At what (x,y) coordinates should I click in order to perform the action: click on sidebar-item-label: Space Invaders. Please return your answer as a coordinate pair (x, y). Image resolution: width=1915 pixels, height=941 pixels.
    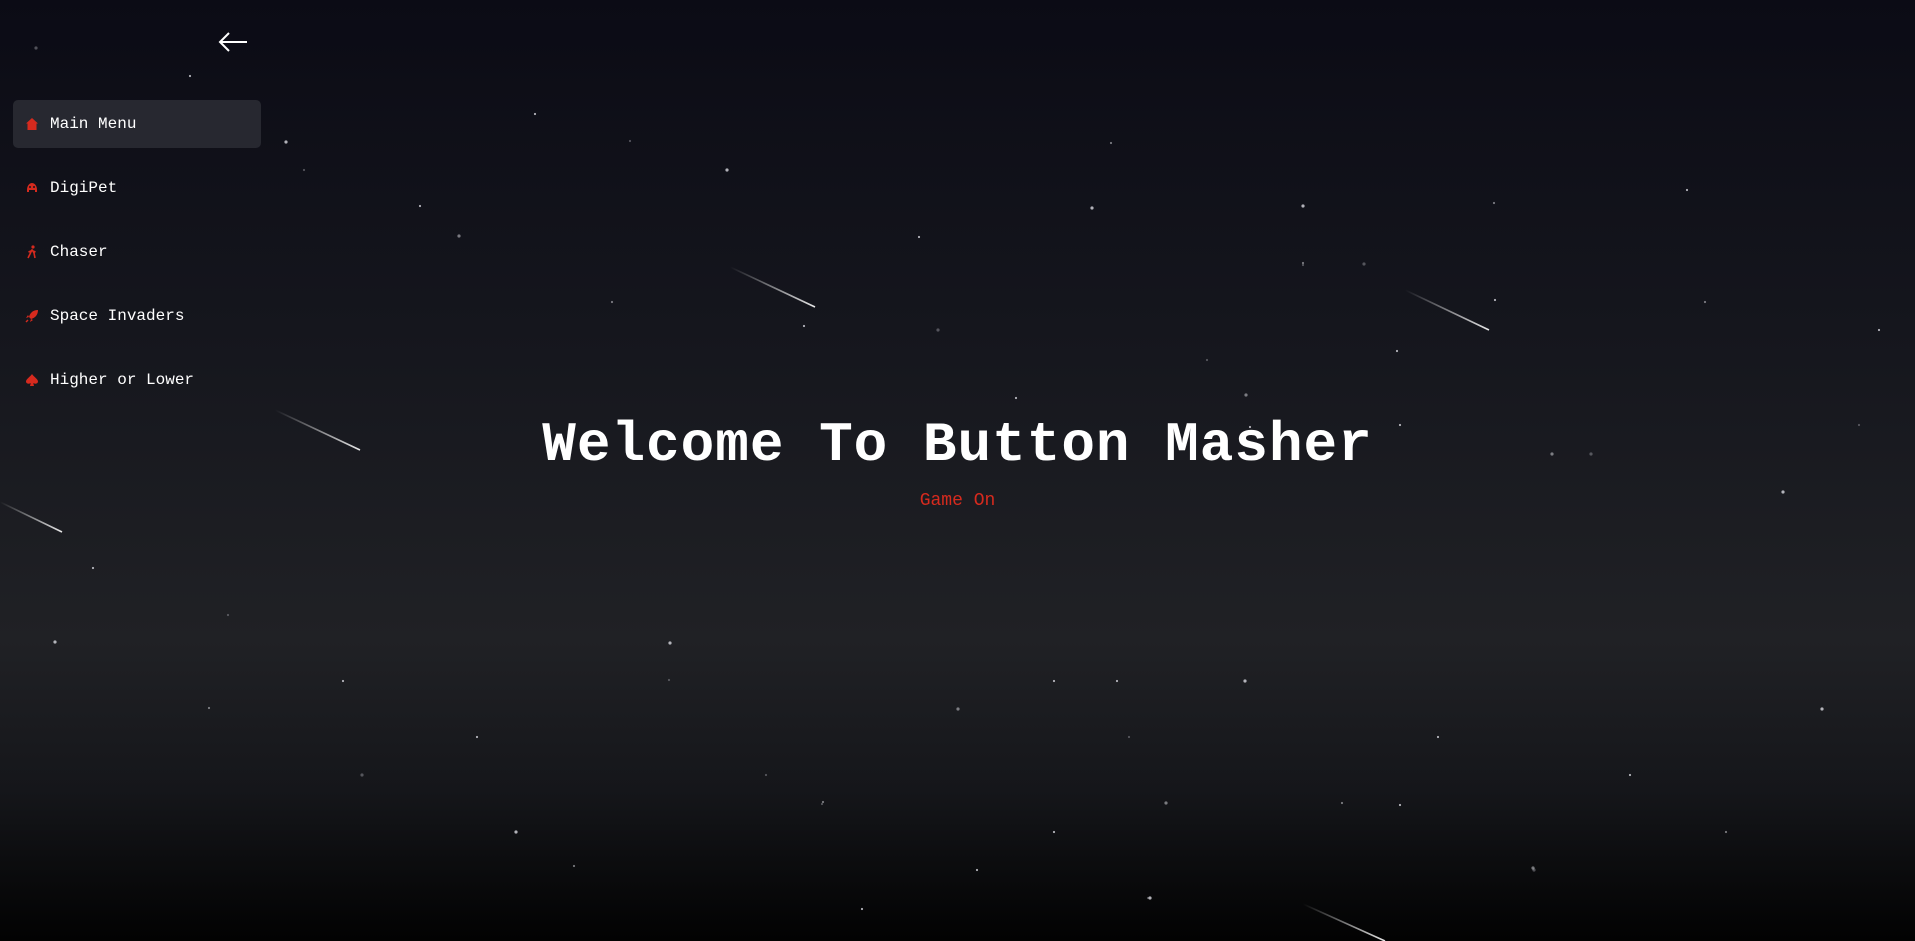
    Looking at the image, I should click on (117, 316).